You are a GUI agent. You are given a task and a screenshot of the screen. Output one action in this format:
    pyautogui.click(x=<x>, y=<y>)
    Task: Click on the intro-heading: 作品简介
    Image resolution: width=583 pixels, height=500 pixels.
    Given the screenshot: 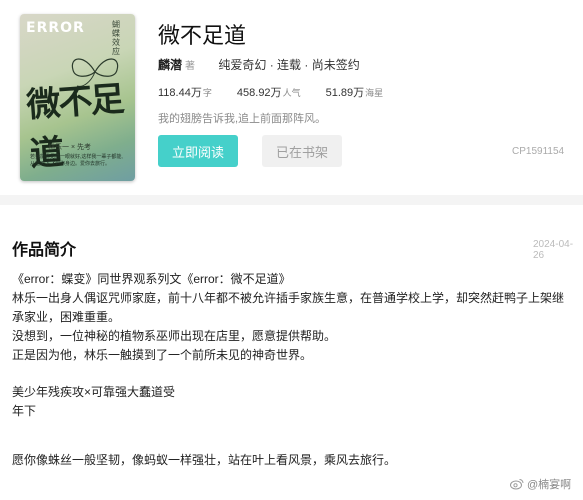 What is the action you would take?
    pyautogui.click(x=44, y=250)
    